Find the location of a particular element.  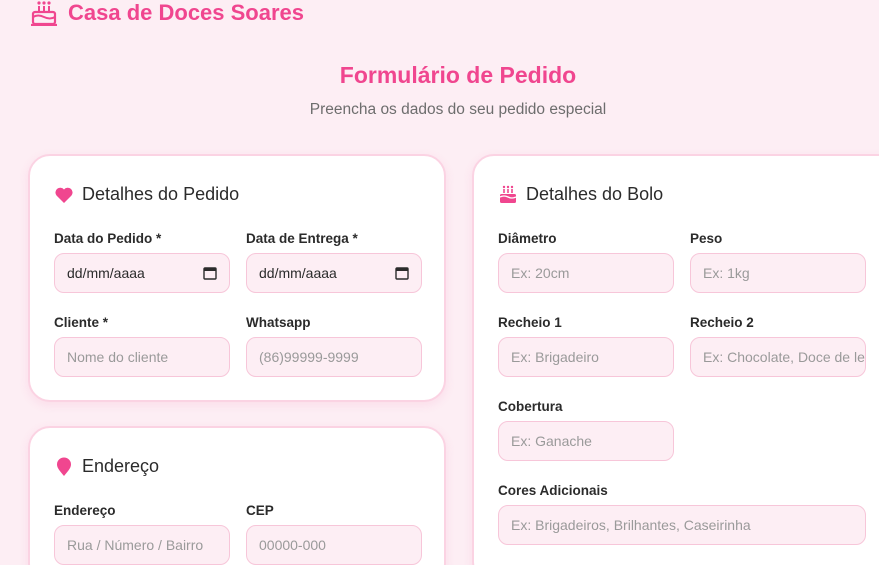

order-date-input: dd/mm/aaaa is located at coordinates (142, 273).